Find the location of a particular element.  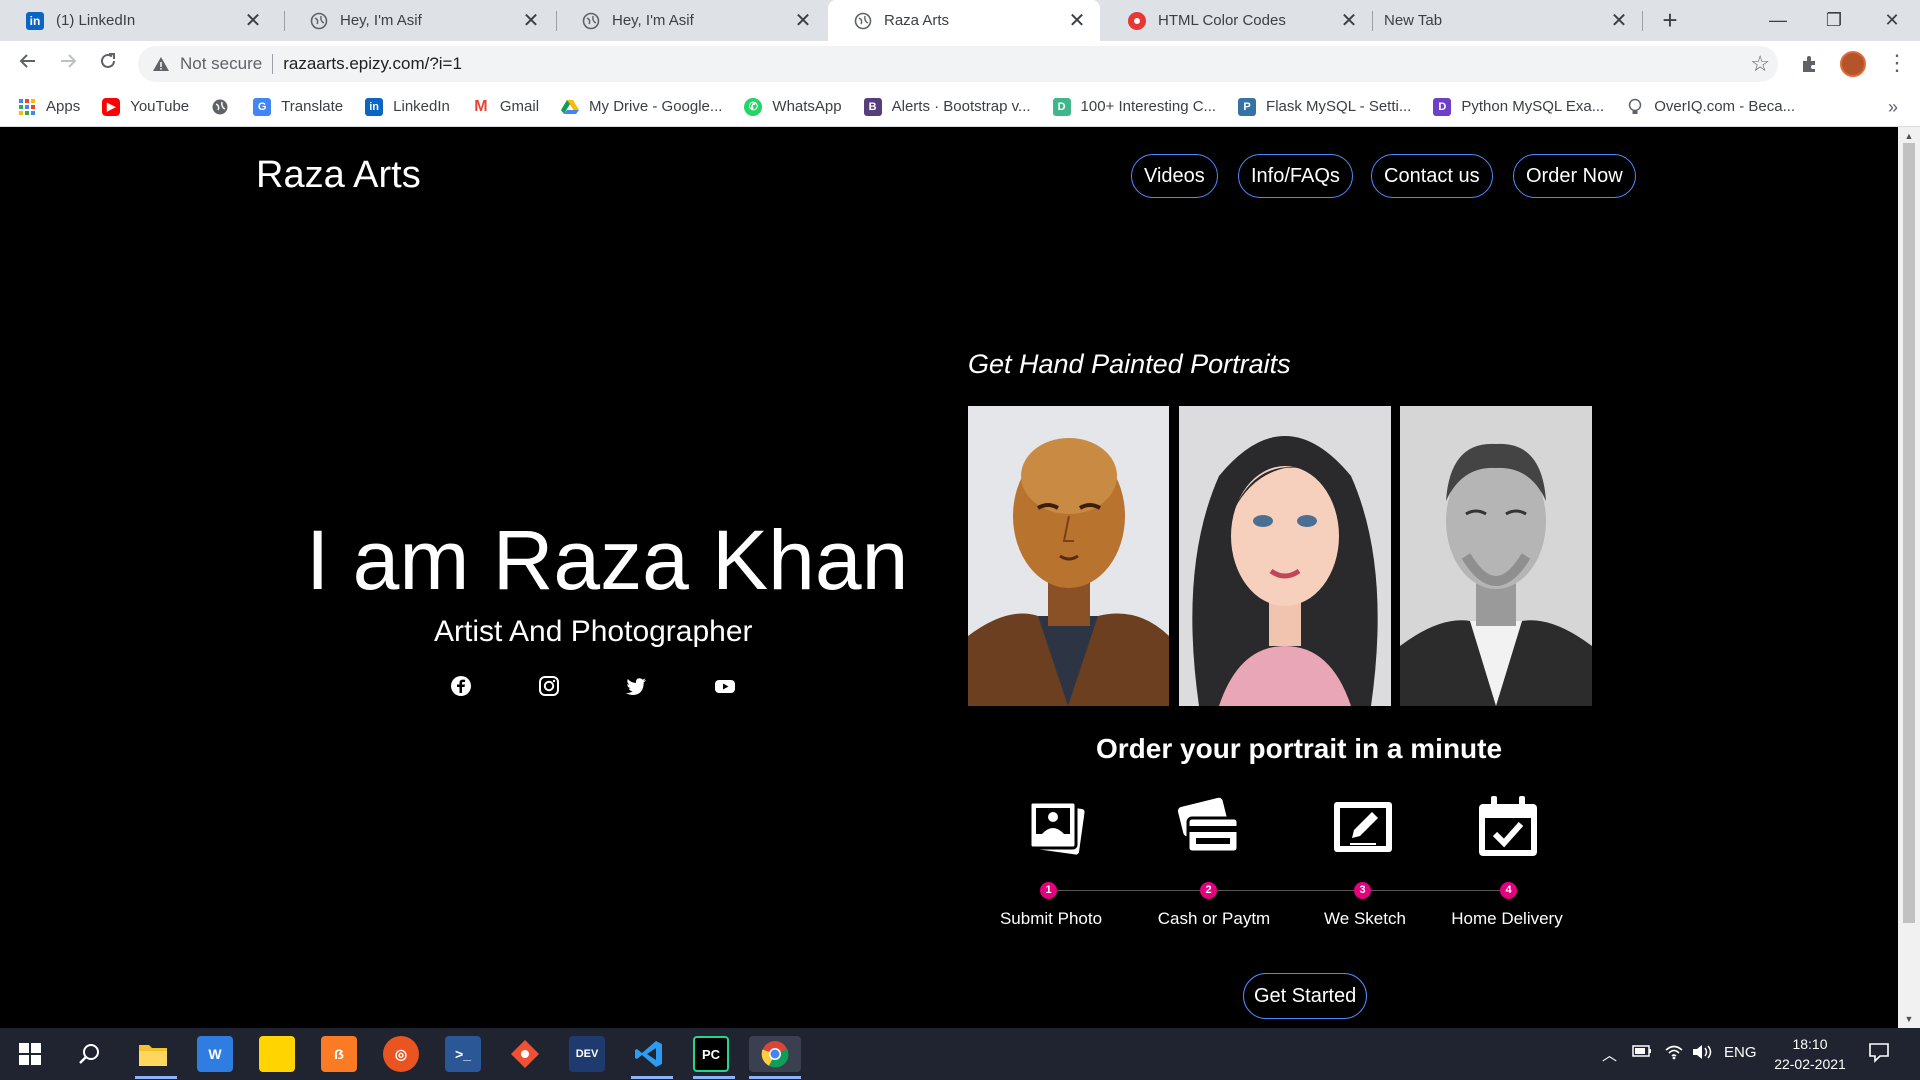

warning-icon is located at coordinates (161, 64).